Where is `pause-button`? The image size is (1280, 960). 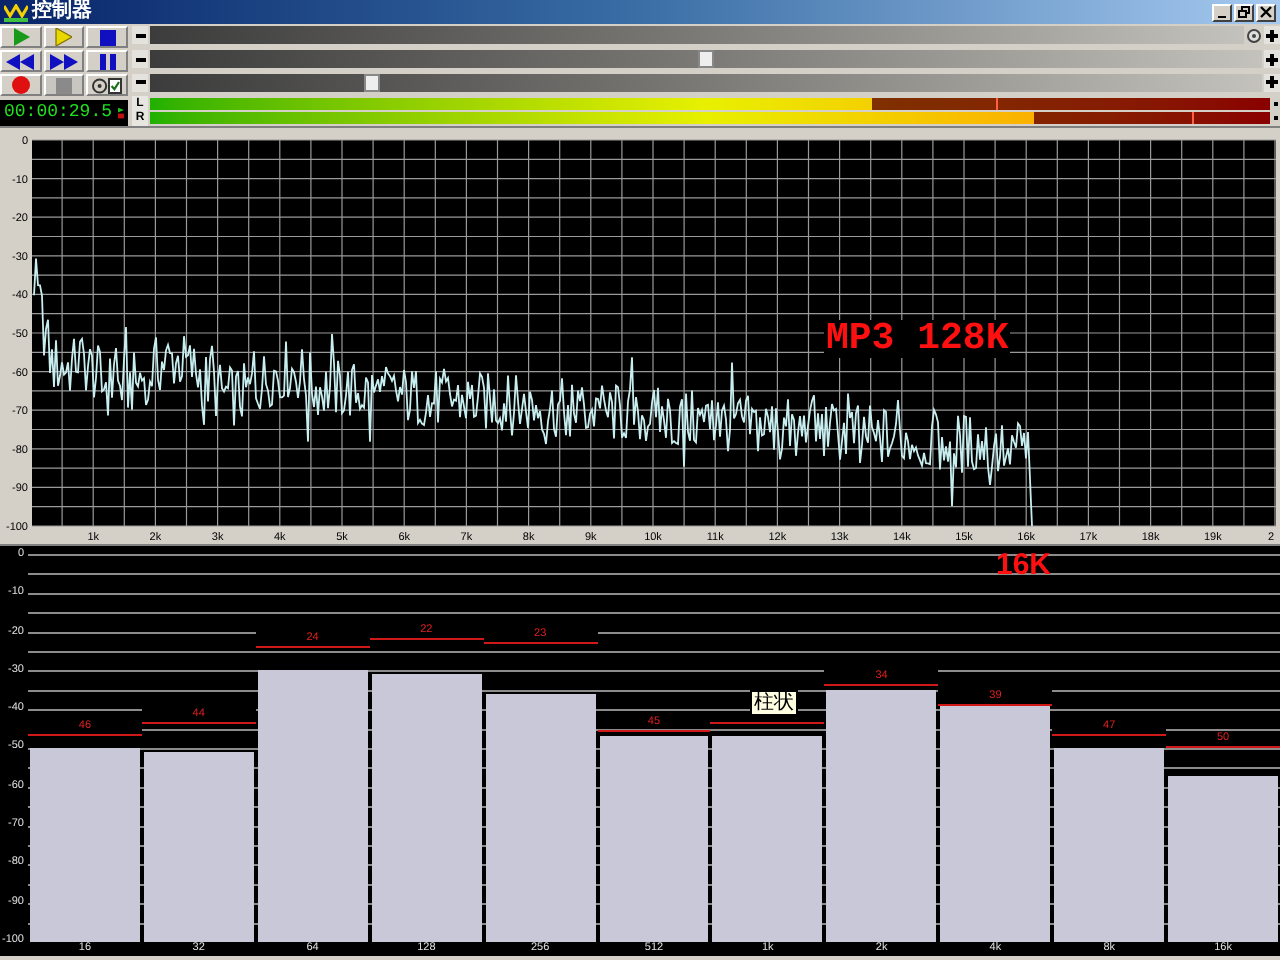 pause-button is located at coordinates (107, 61).